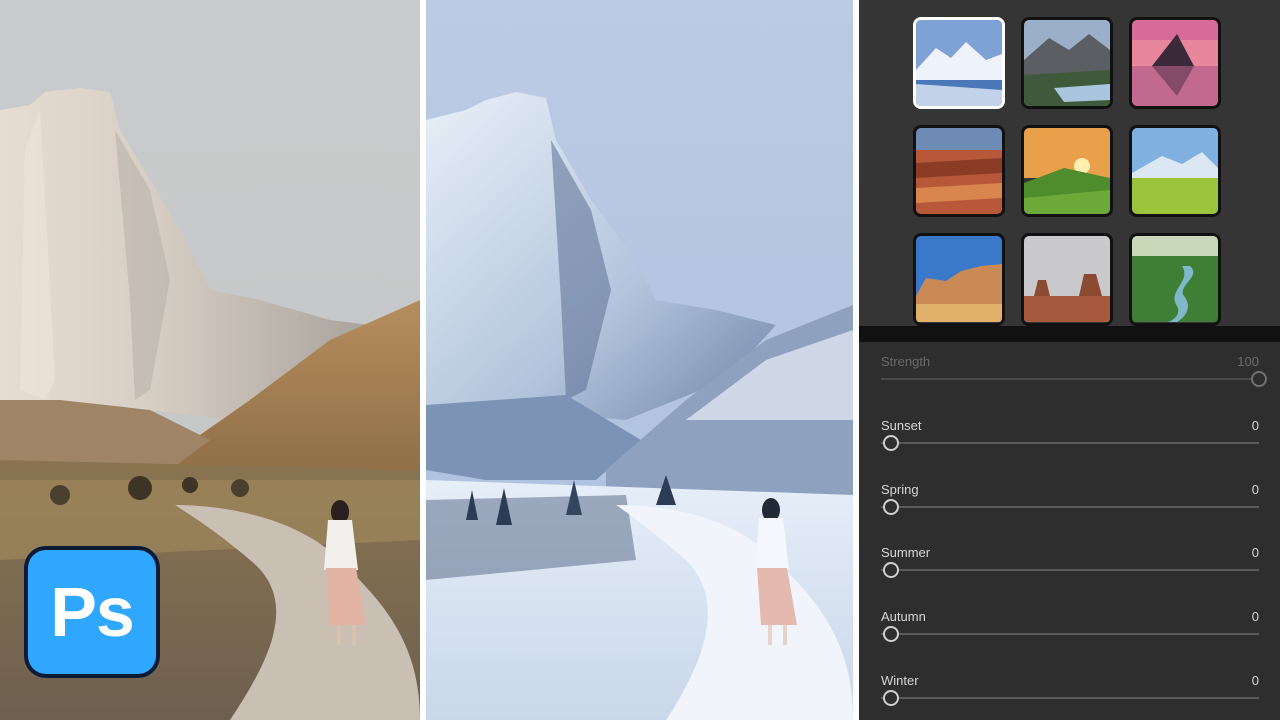  I want to click on sunset-handle, so click(891, 443).